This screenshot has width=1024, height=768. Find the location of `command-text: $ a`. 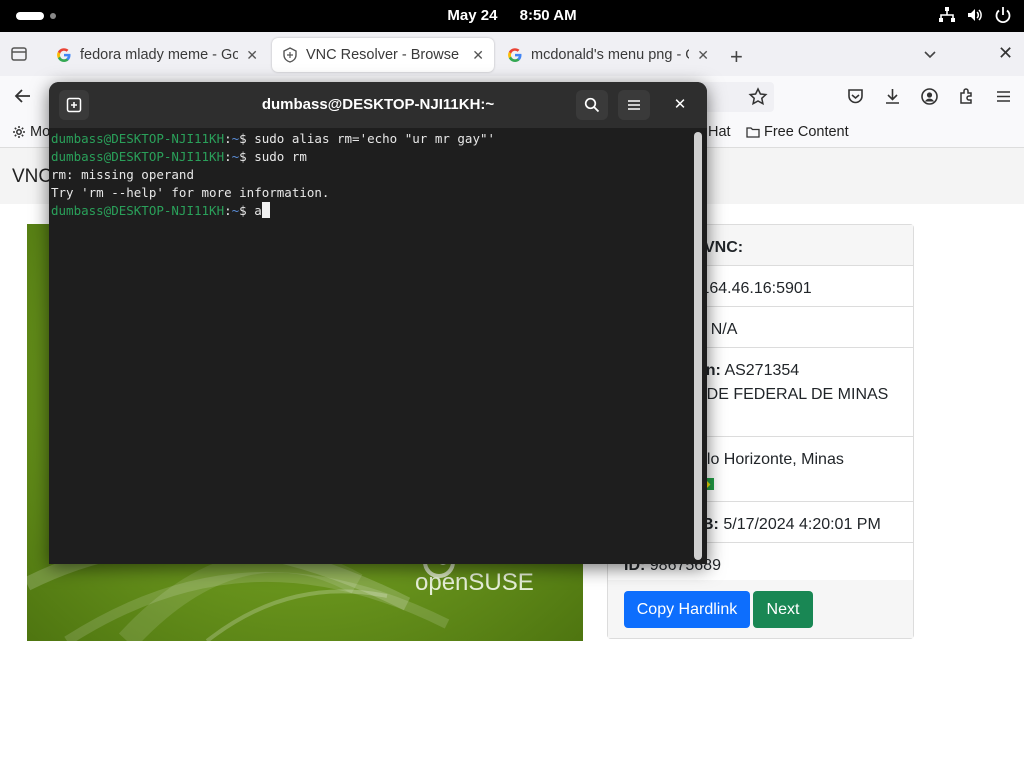

command-text: $ a is located at coordinates (250, 210).